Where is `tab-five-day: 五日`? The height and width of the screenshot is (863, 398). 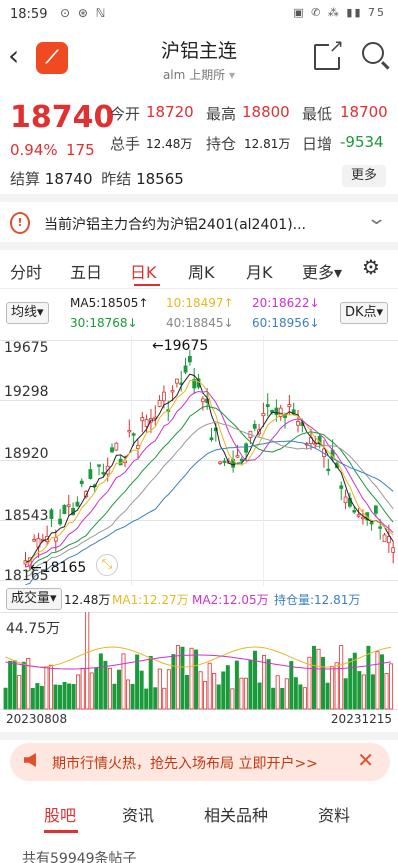 tab-five-day: 五日 is located at coordinates (86, 271).